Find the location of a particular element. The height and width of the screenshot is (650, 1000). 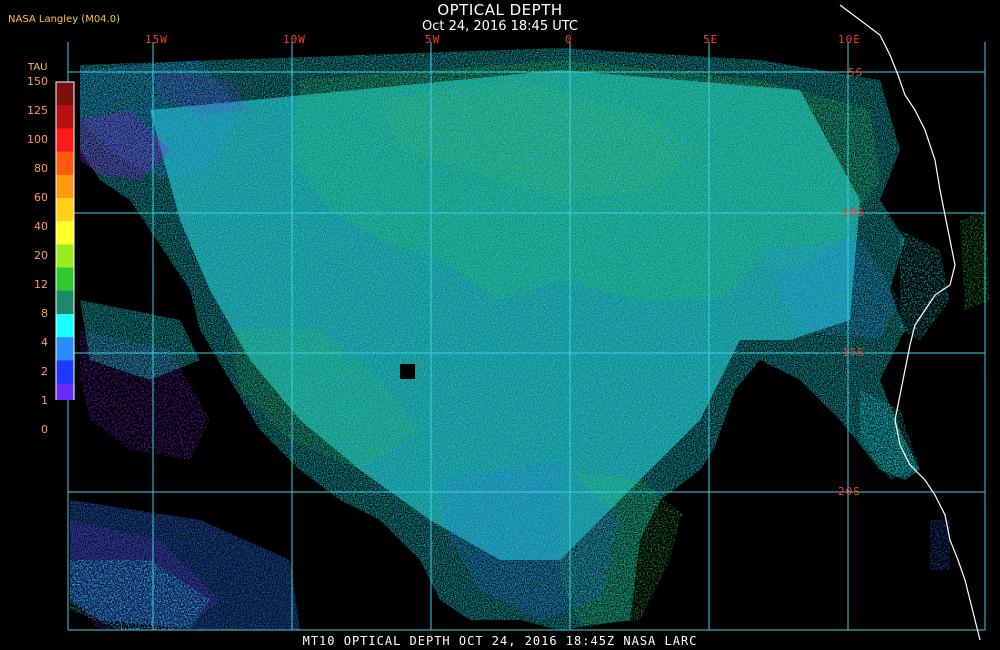

lon-label-0: 0 is located at coordinates (569, 39).